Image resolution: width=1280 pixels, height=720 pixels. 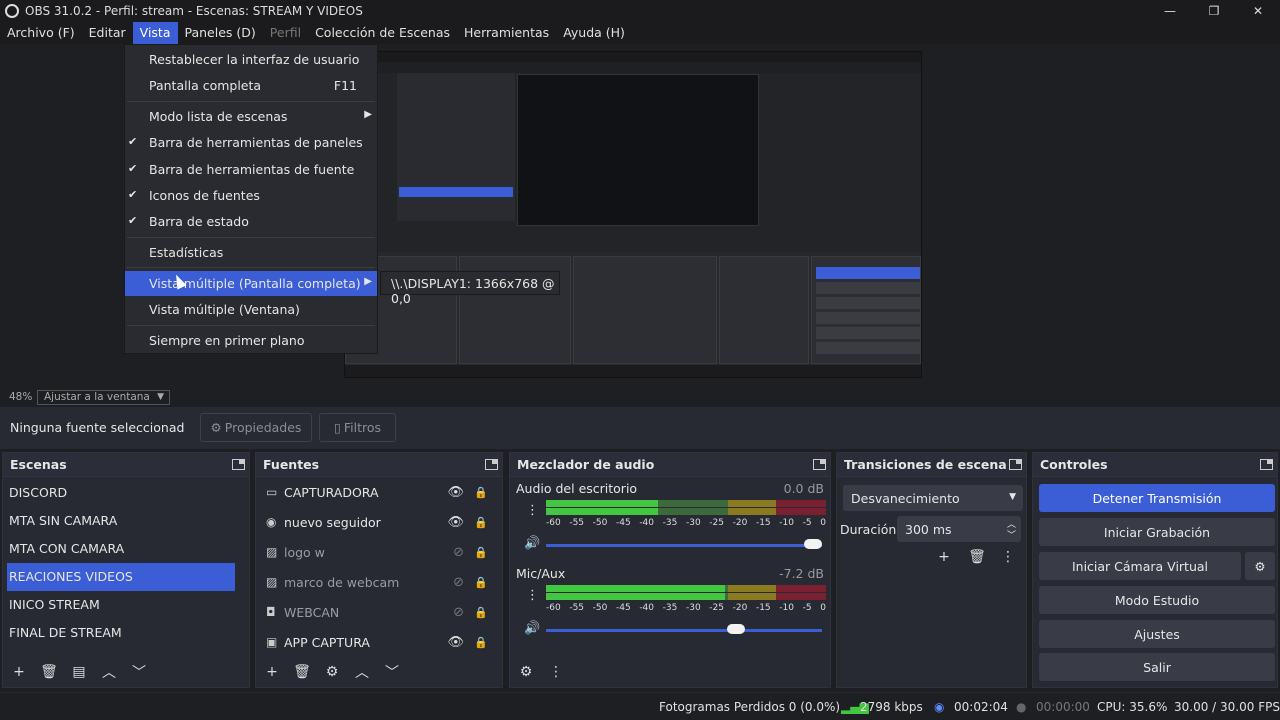 I want to click on close-button: ✕, so click(x=1258, y=11).